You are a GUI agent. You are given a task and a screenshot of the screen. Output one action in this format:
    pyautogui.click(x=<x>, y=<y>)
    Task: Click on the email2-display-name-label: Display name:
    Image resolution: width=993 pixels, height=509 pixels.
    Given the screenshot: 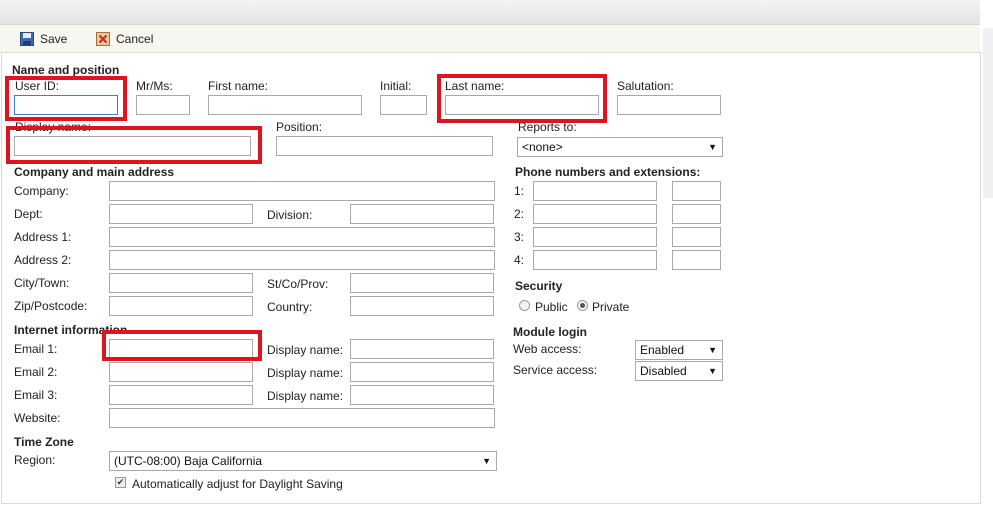 What is the action you would take?
    pyautogui.click(x=305, y=373)
    